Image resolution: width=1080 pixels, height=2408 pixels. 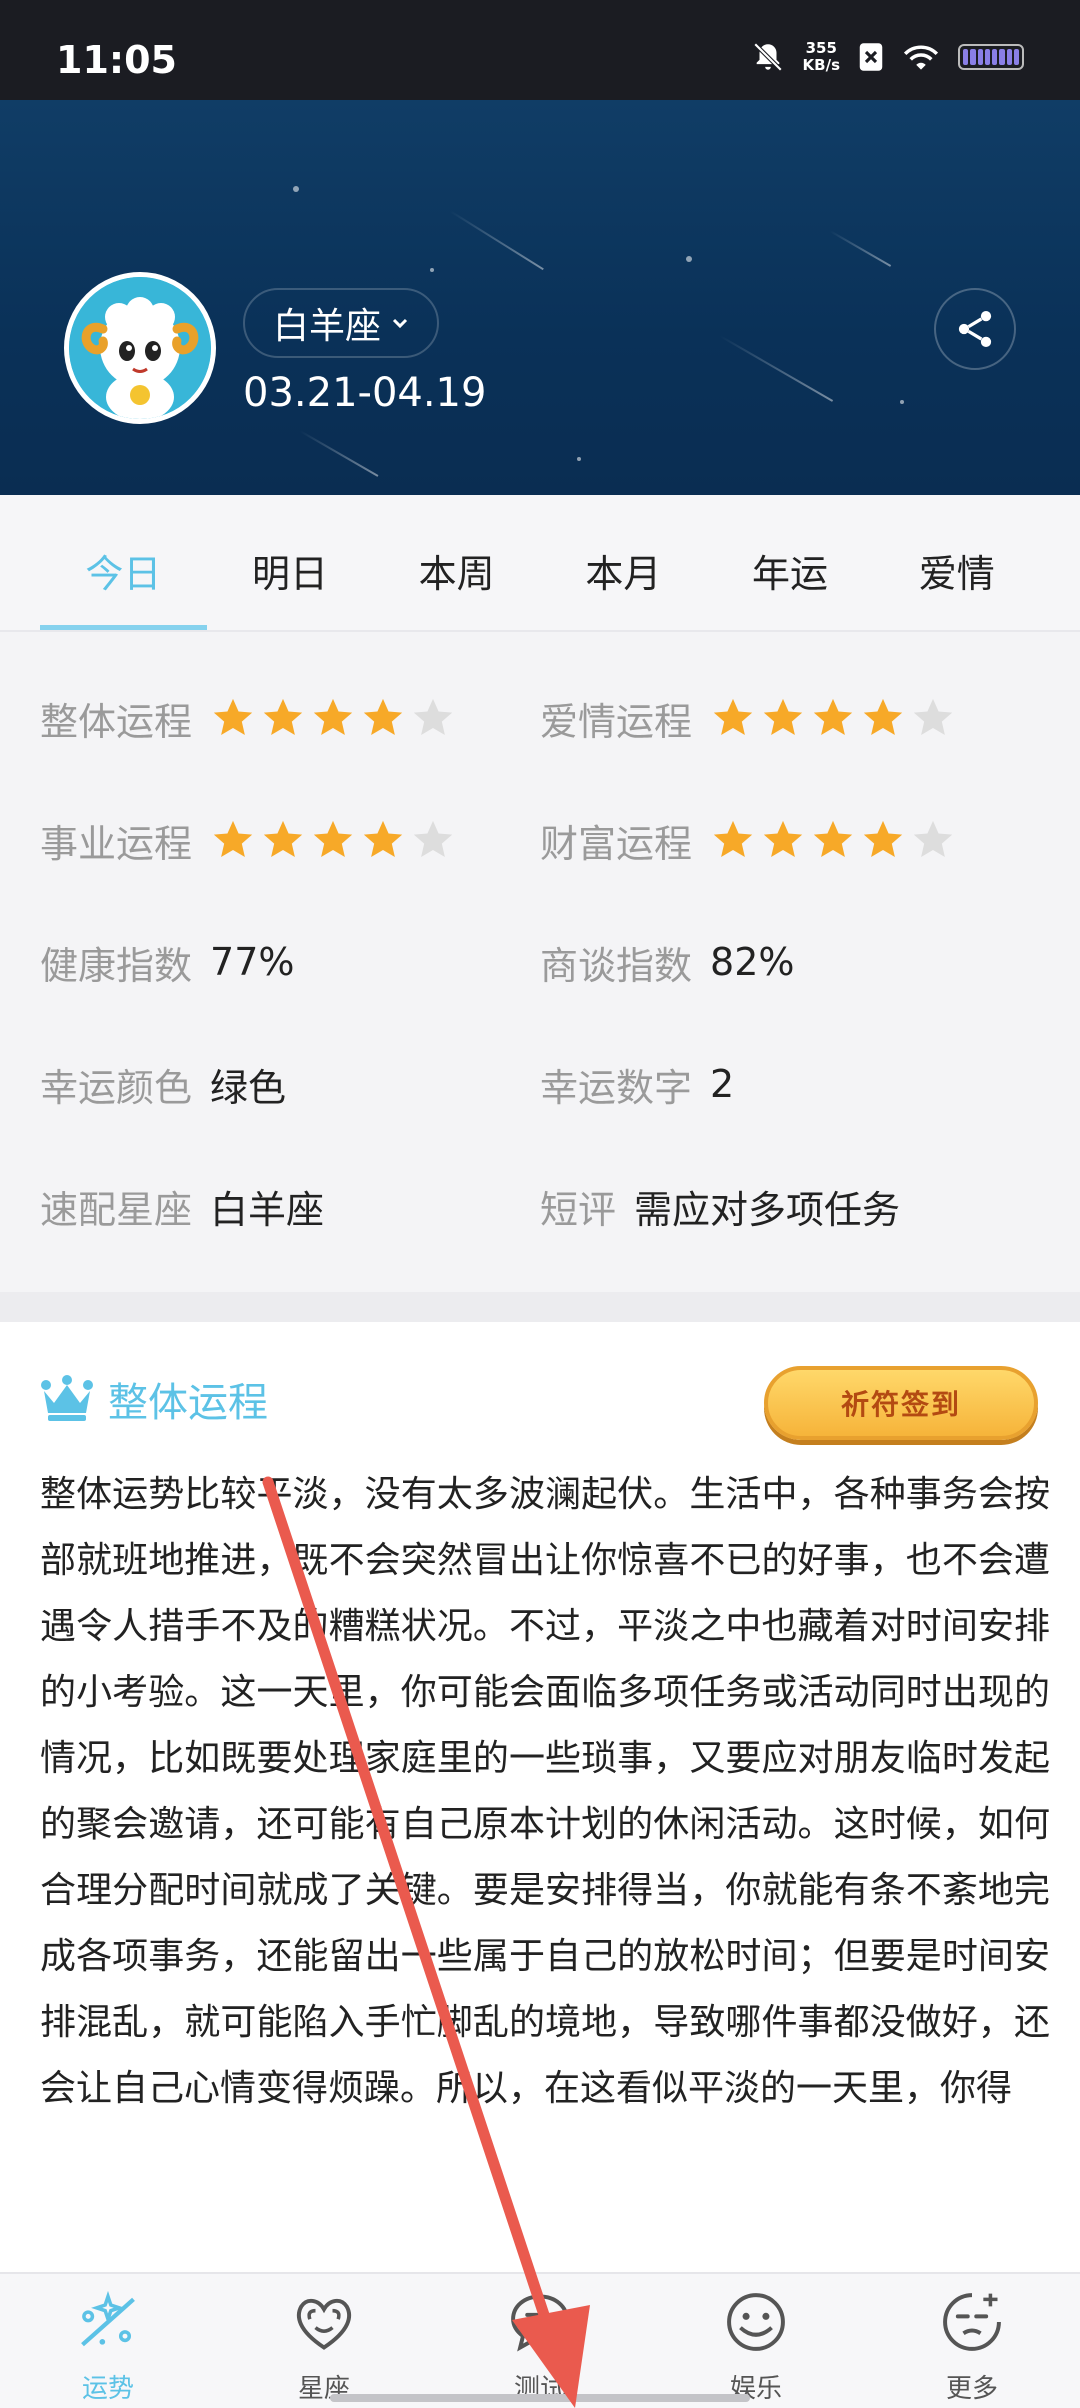 What do you see at coordinates (67, 1398) in the screenshot?
I see `crown-icon` at bounding box center [67, 1398].